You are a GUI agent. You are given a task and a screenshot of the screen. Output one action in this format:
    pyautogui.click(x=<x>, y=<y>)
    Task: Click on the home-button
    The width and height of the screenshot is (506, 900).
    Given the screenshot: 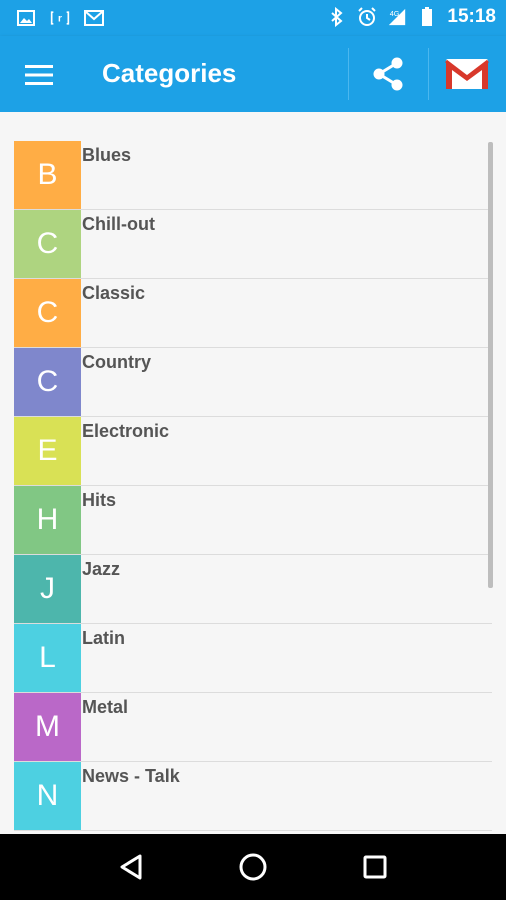 What is the action you would take?
    pyautogui.click(x=253, y=867)
    